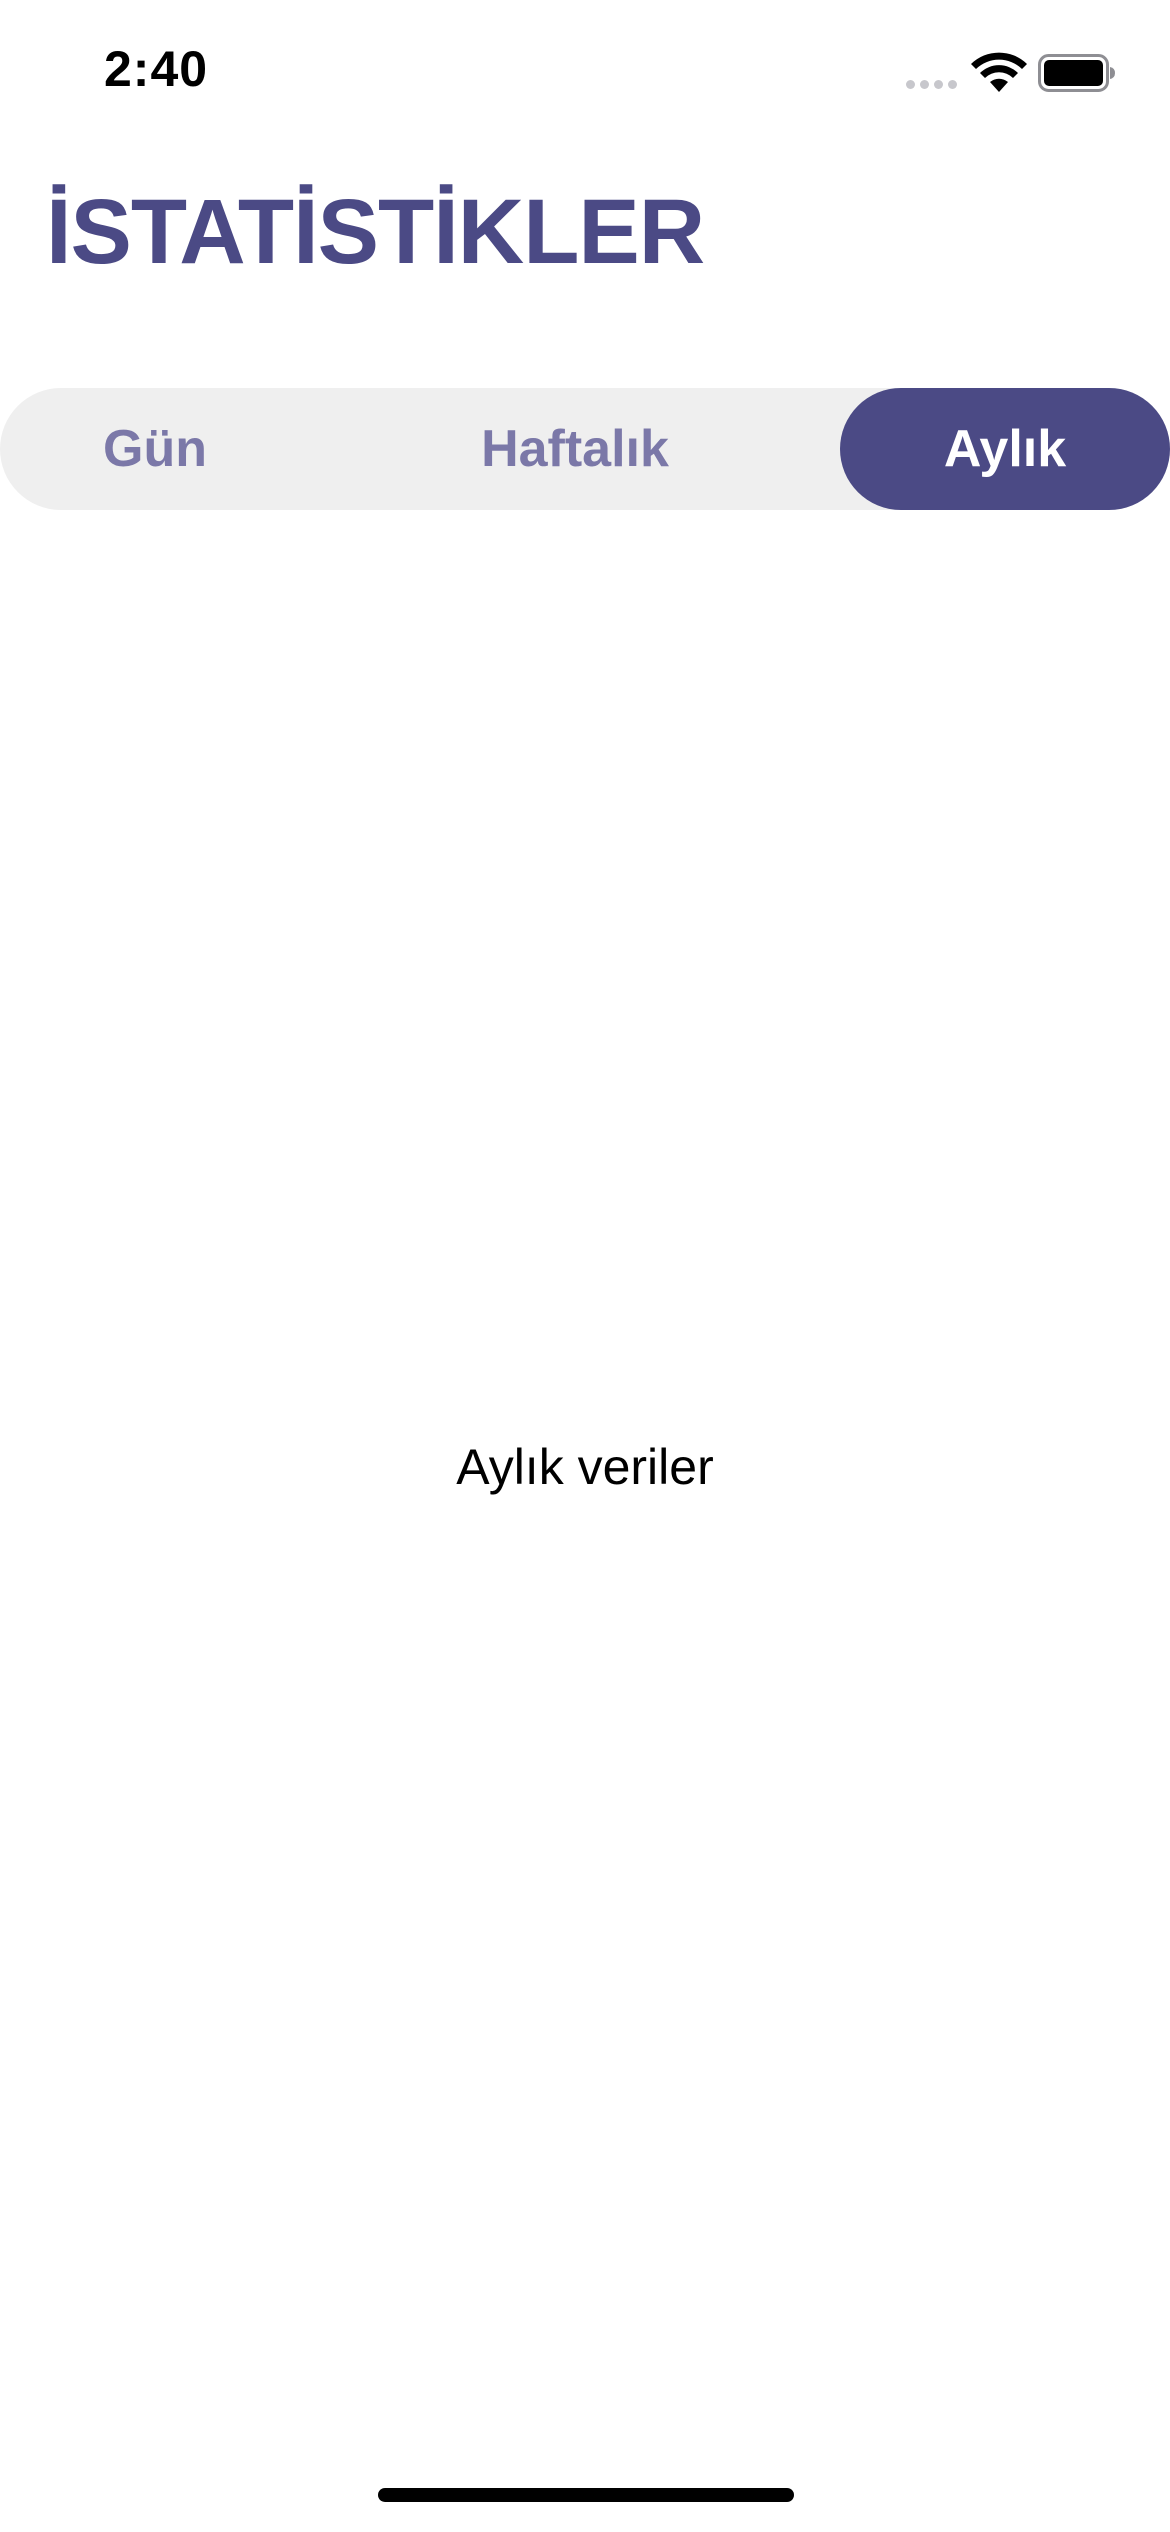  I want to click on segment-aylik-selected: Aylık, so click(1005, 449).